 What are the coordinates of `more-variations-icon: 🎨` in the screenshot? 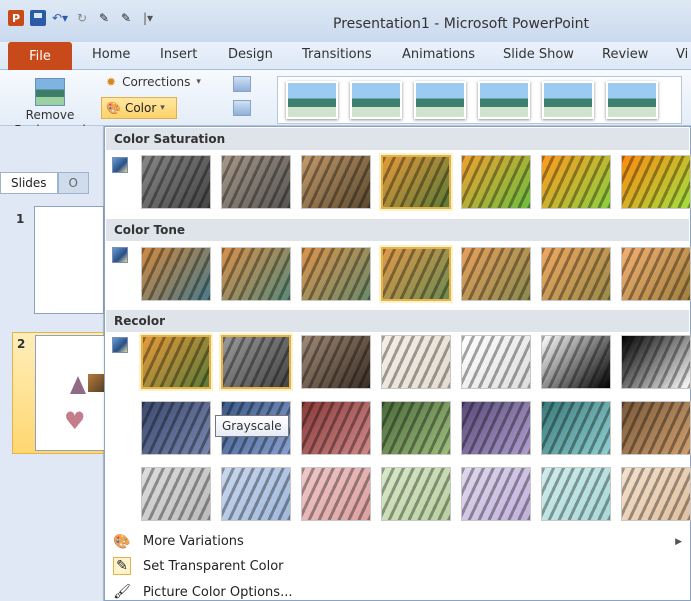 It's located at (122, 542).